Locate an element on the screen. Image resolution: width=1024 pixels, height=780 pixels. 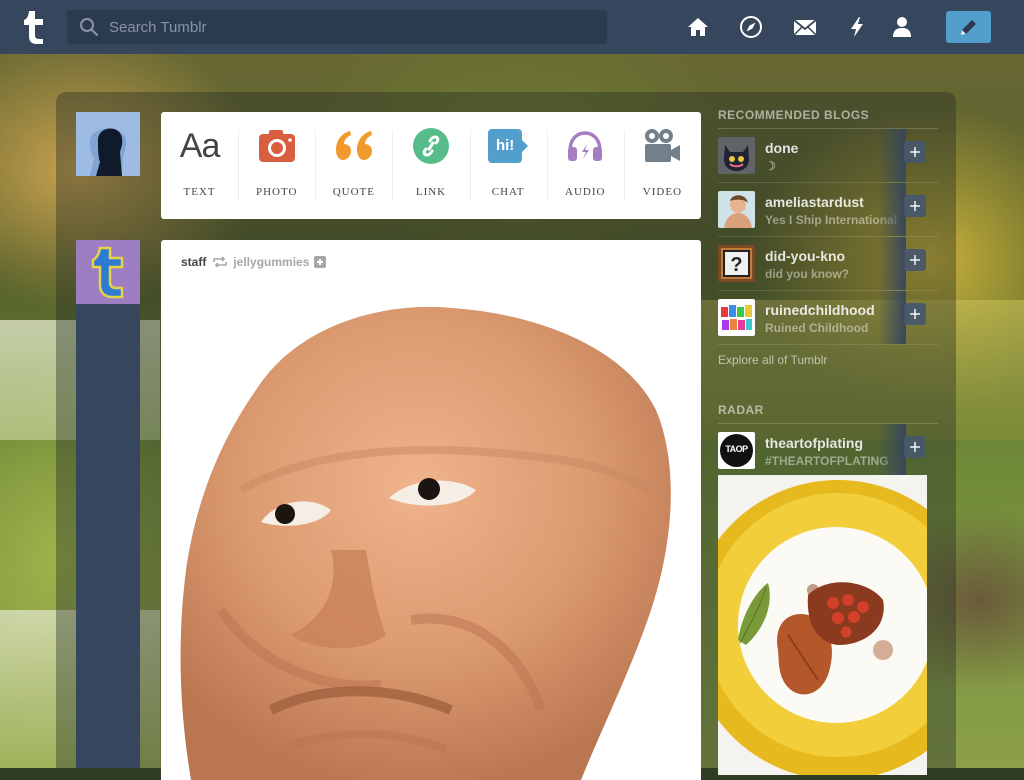
post-type-photo-button: PHOTO is located at coordinates (276, 165).